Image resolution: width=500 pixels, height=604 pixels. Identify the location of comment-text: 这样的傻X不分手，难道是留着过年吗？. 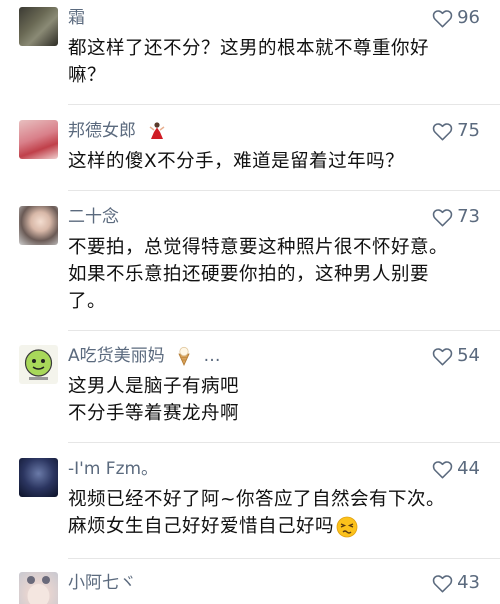
(275, 161).